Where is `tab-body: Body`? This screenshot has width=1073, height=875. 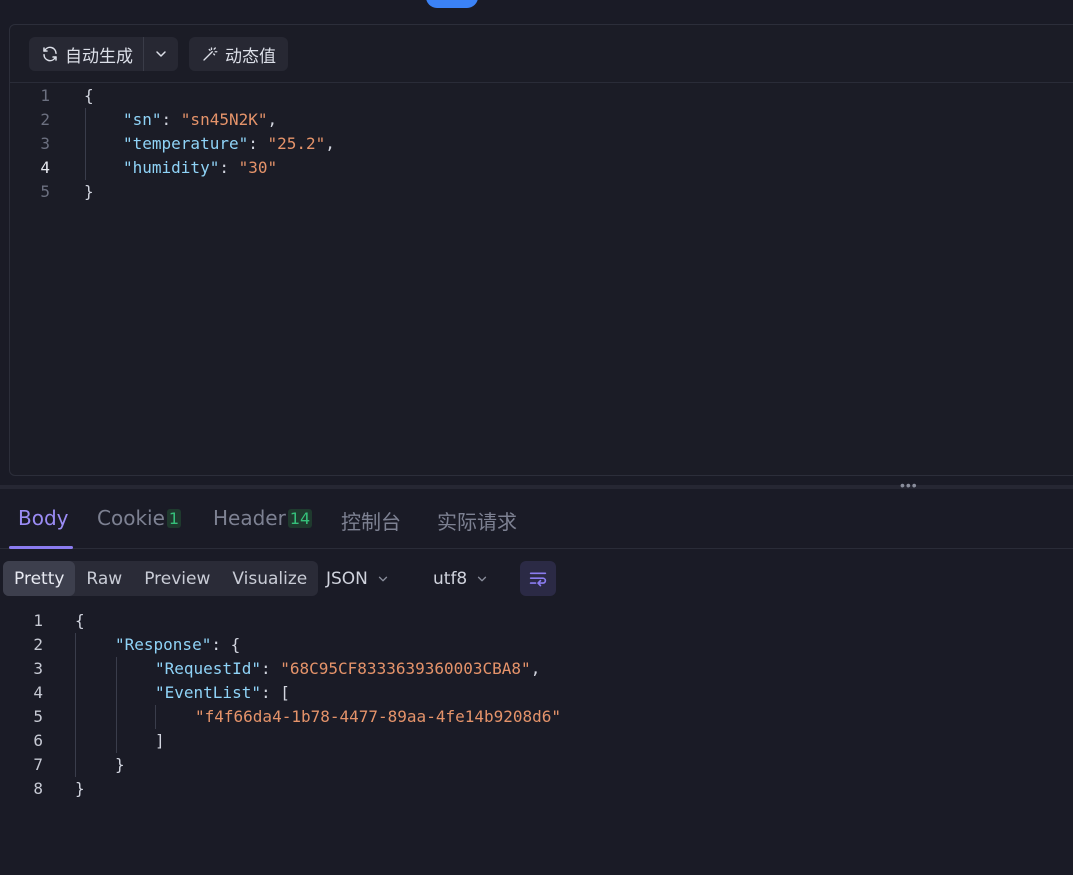 tab-body: Body is located at coordinates (43, 518).